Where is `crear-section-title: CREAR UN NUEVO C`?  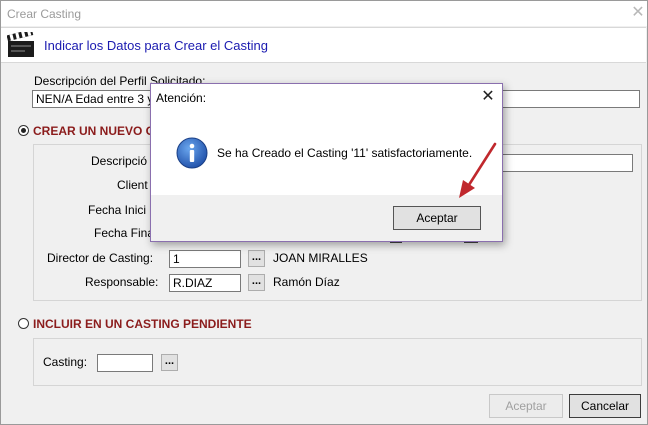 crear-section-title: CREAR UN NUEVO C is located at coordinates (94, 131).